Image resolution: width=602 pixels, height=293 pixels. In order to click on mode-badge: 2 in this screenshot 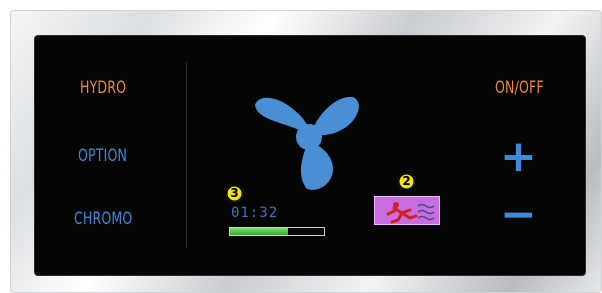, I will do `click(406, 181)`.